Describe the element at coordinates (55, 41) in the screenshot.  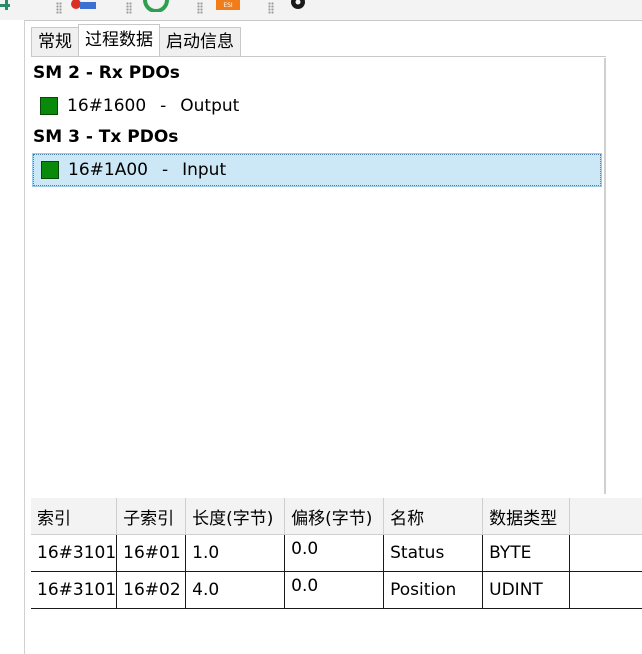
I see `tab-general: 常规` at that location.